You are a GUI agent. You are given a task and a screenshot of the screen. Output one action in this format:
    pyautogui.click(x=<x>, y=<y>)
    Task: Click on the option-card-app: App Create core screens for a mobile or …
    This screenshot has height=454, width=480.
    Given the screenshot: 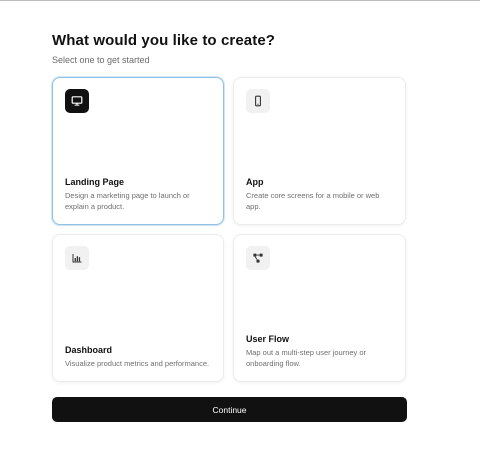 What is the action you would take?
    pyautogui.click(x=319, y=151)
    